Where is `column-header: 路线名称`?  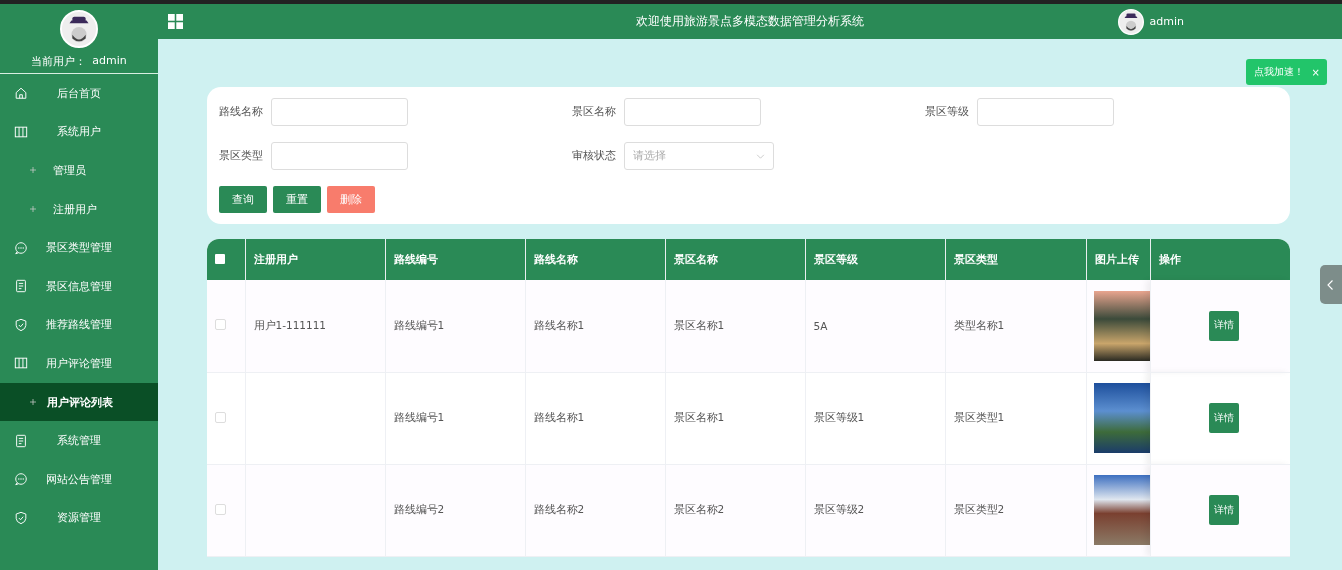 column-header: 路线名称 is located at coordinates (595, 259).